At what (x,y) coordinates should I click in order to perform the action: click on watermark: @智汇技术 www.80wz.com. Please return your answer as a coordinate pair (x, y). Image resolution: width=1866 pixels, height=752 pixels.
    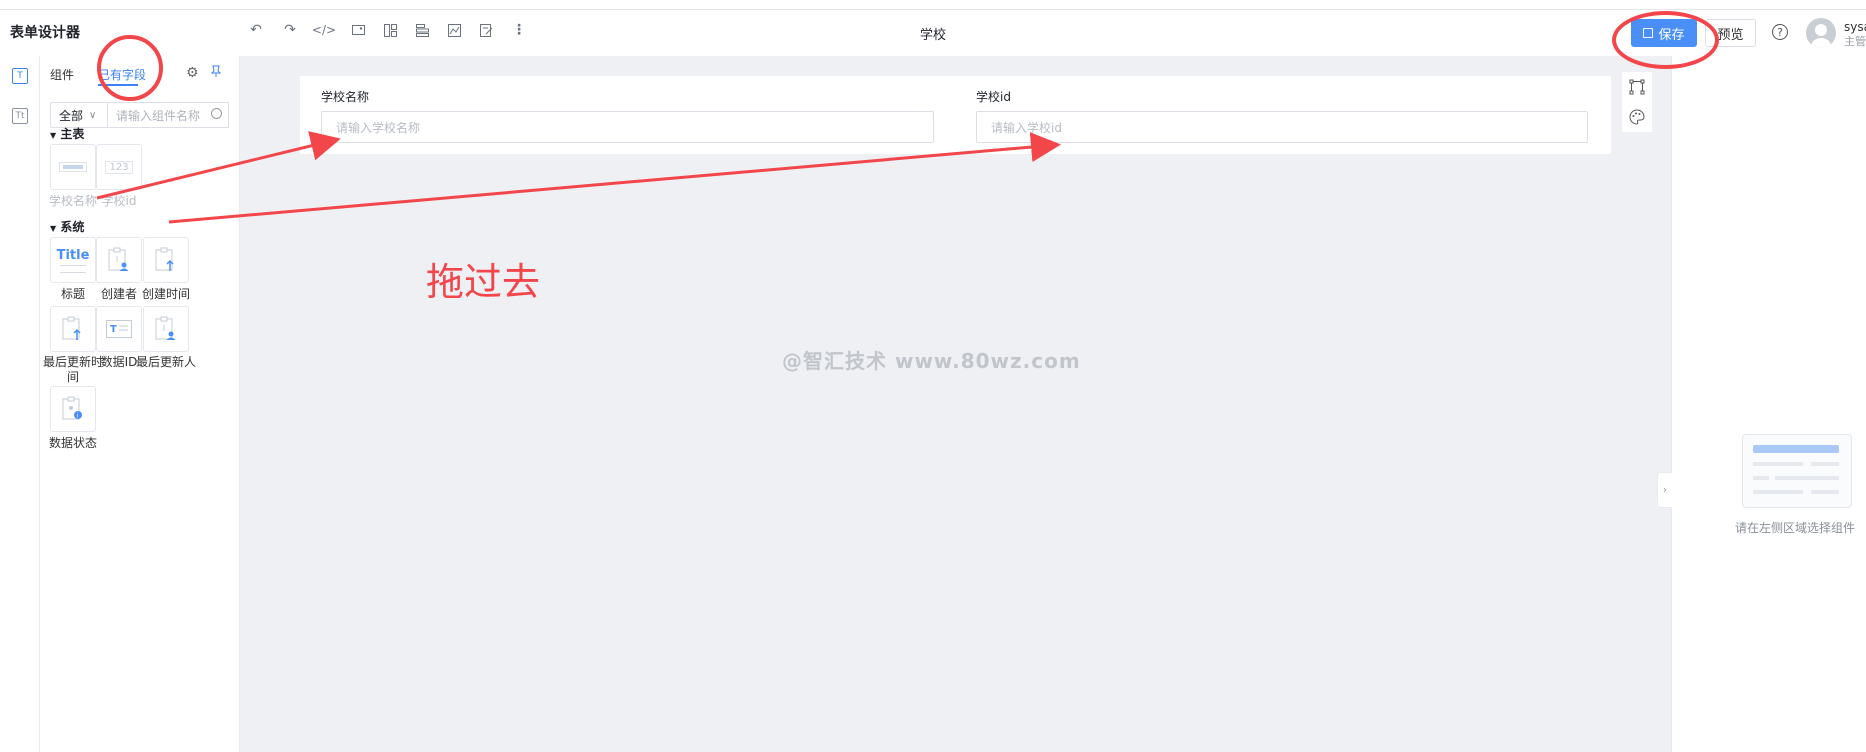
    Looking at the image, I should click on (931, 361).